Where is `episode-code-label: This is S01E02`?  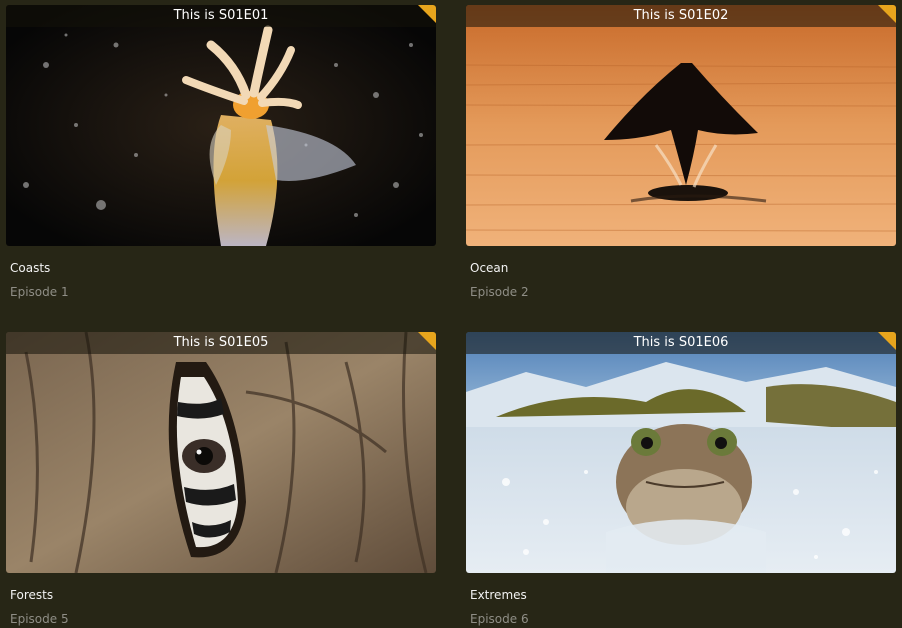
episode-code-label: This is S01E02 is located at coordinates (681, 16).